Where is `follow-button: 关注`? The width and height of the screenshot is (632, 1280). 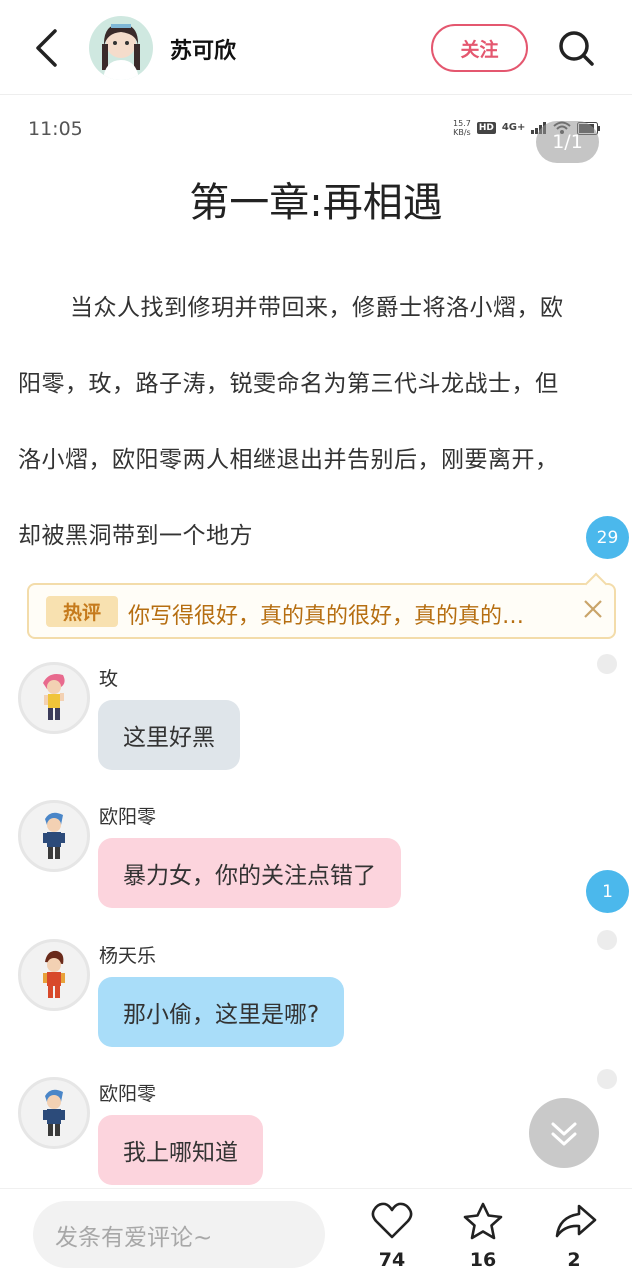
follow-button: 关注 is located at coordinates (479, 48).